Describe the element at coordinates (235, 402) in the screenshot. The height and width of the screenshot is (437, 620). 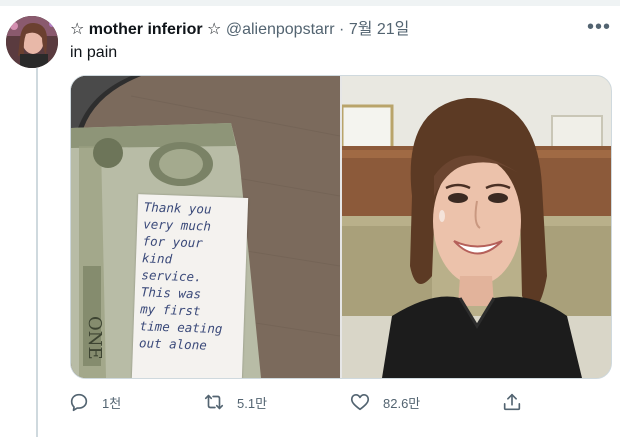
I see `retweet-button: 5.1만` at that location.